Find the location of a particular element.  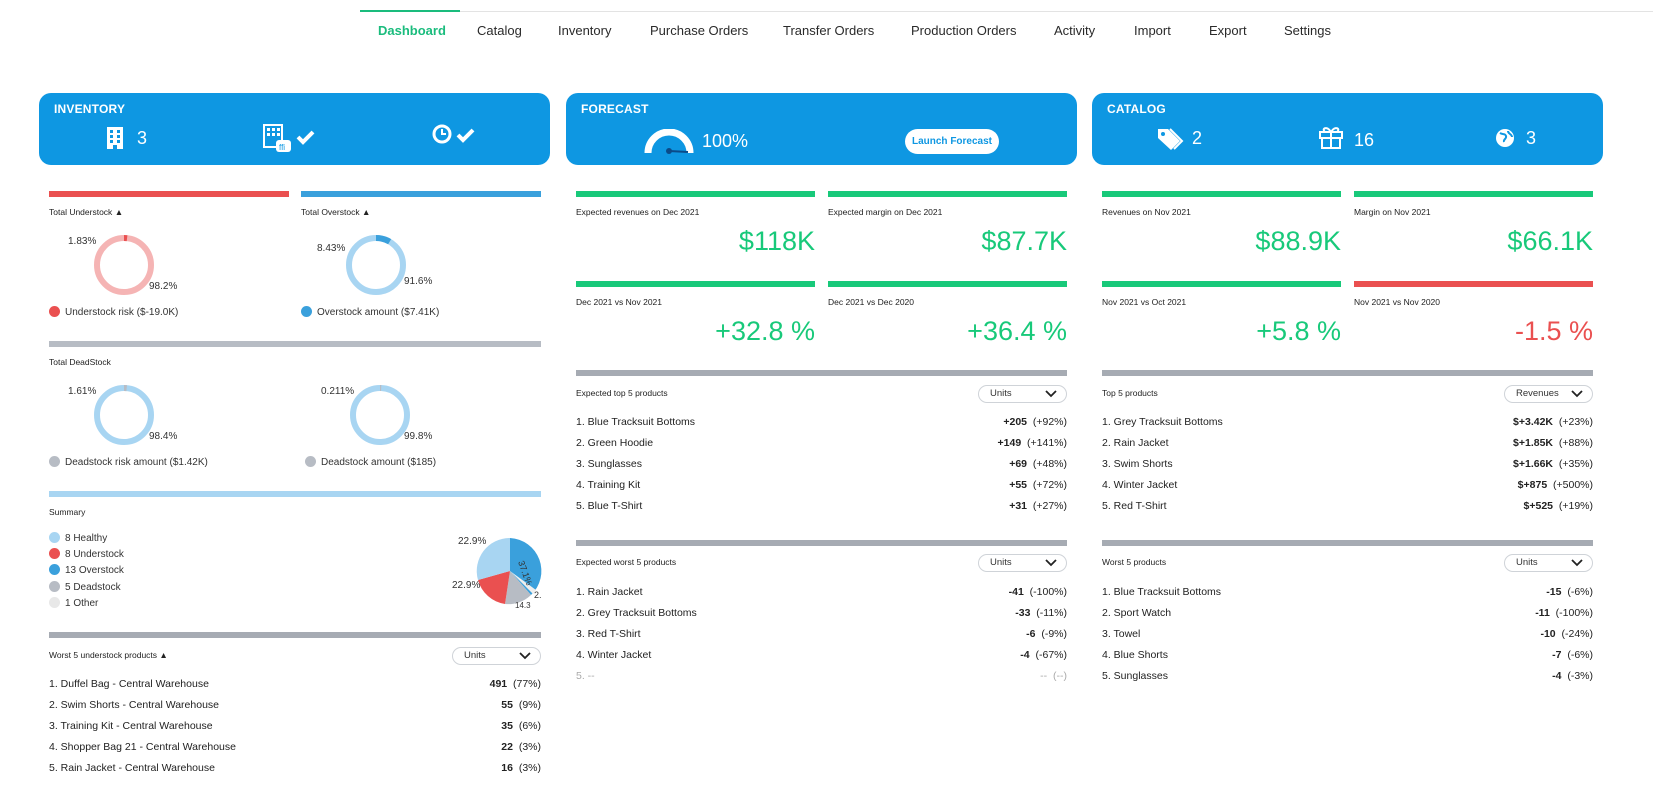

list-item: 4. Training Kit is located at coordinates (608, 485).